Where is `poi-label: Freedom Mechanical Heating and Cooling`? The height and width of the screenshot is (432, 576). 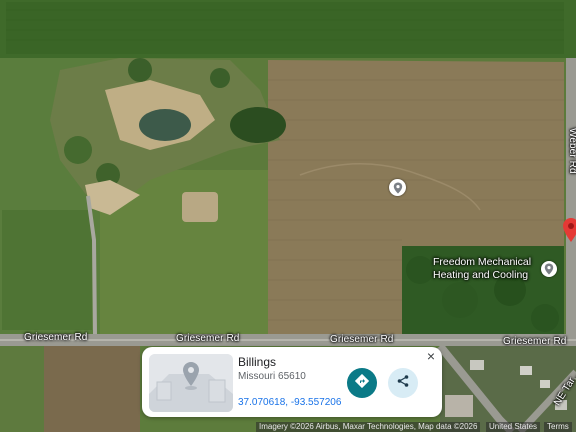 poi-label: Freedom Mechanical Heating and Cooling is located at coordinates (482, 269).